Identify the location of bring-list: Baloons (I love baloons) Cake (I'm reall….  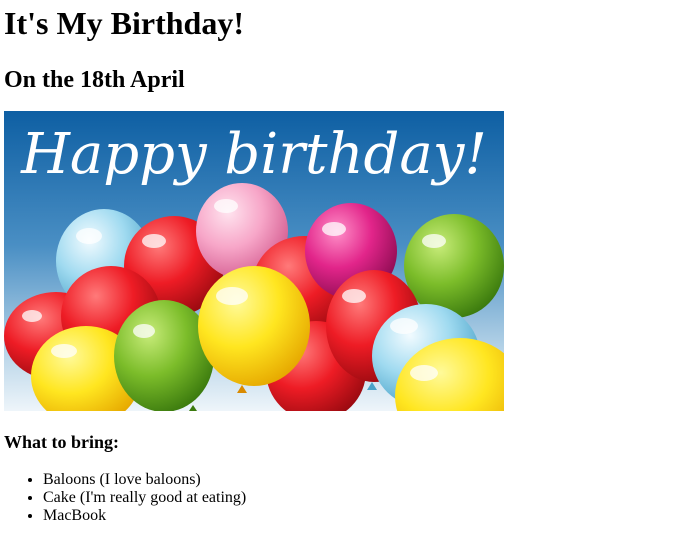
(348, 498).